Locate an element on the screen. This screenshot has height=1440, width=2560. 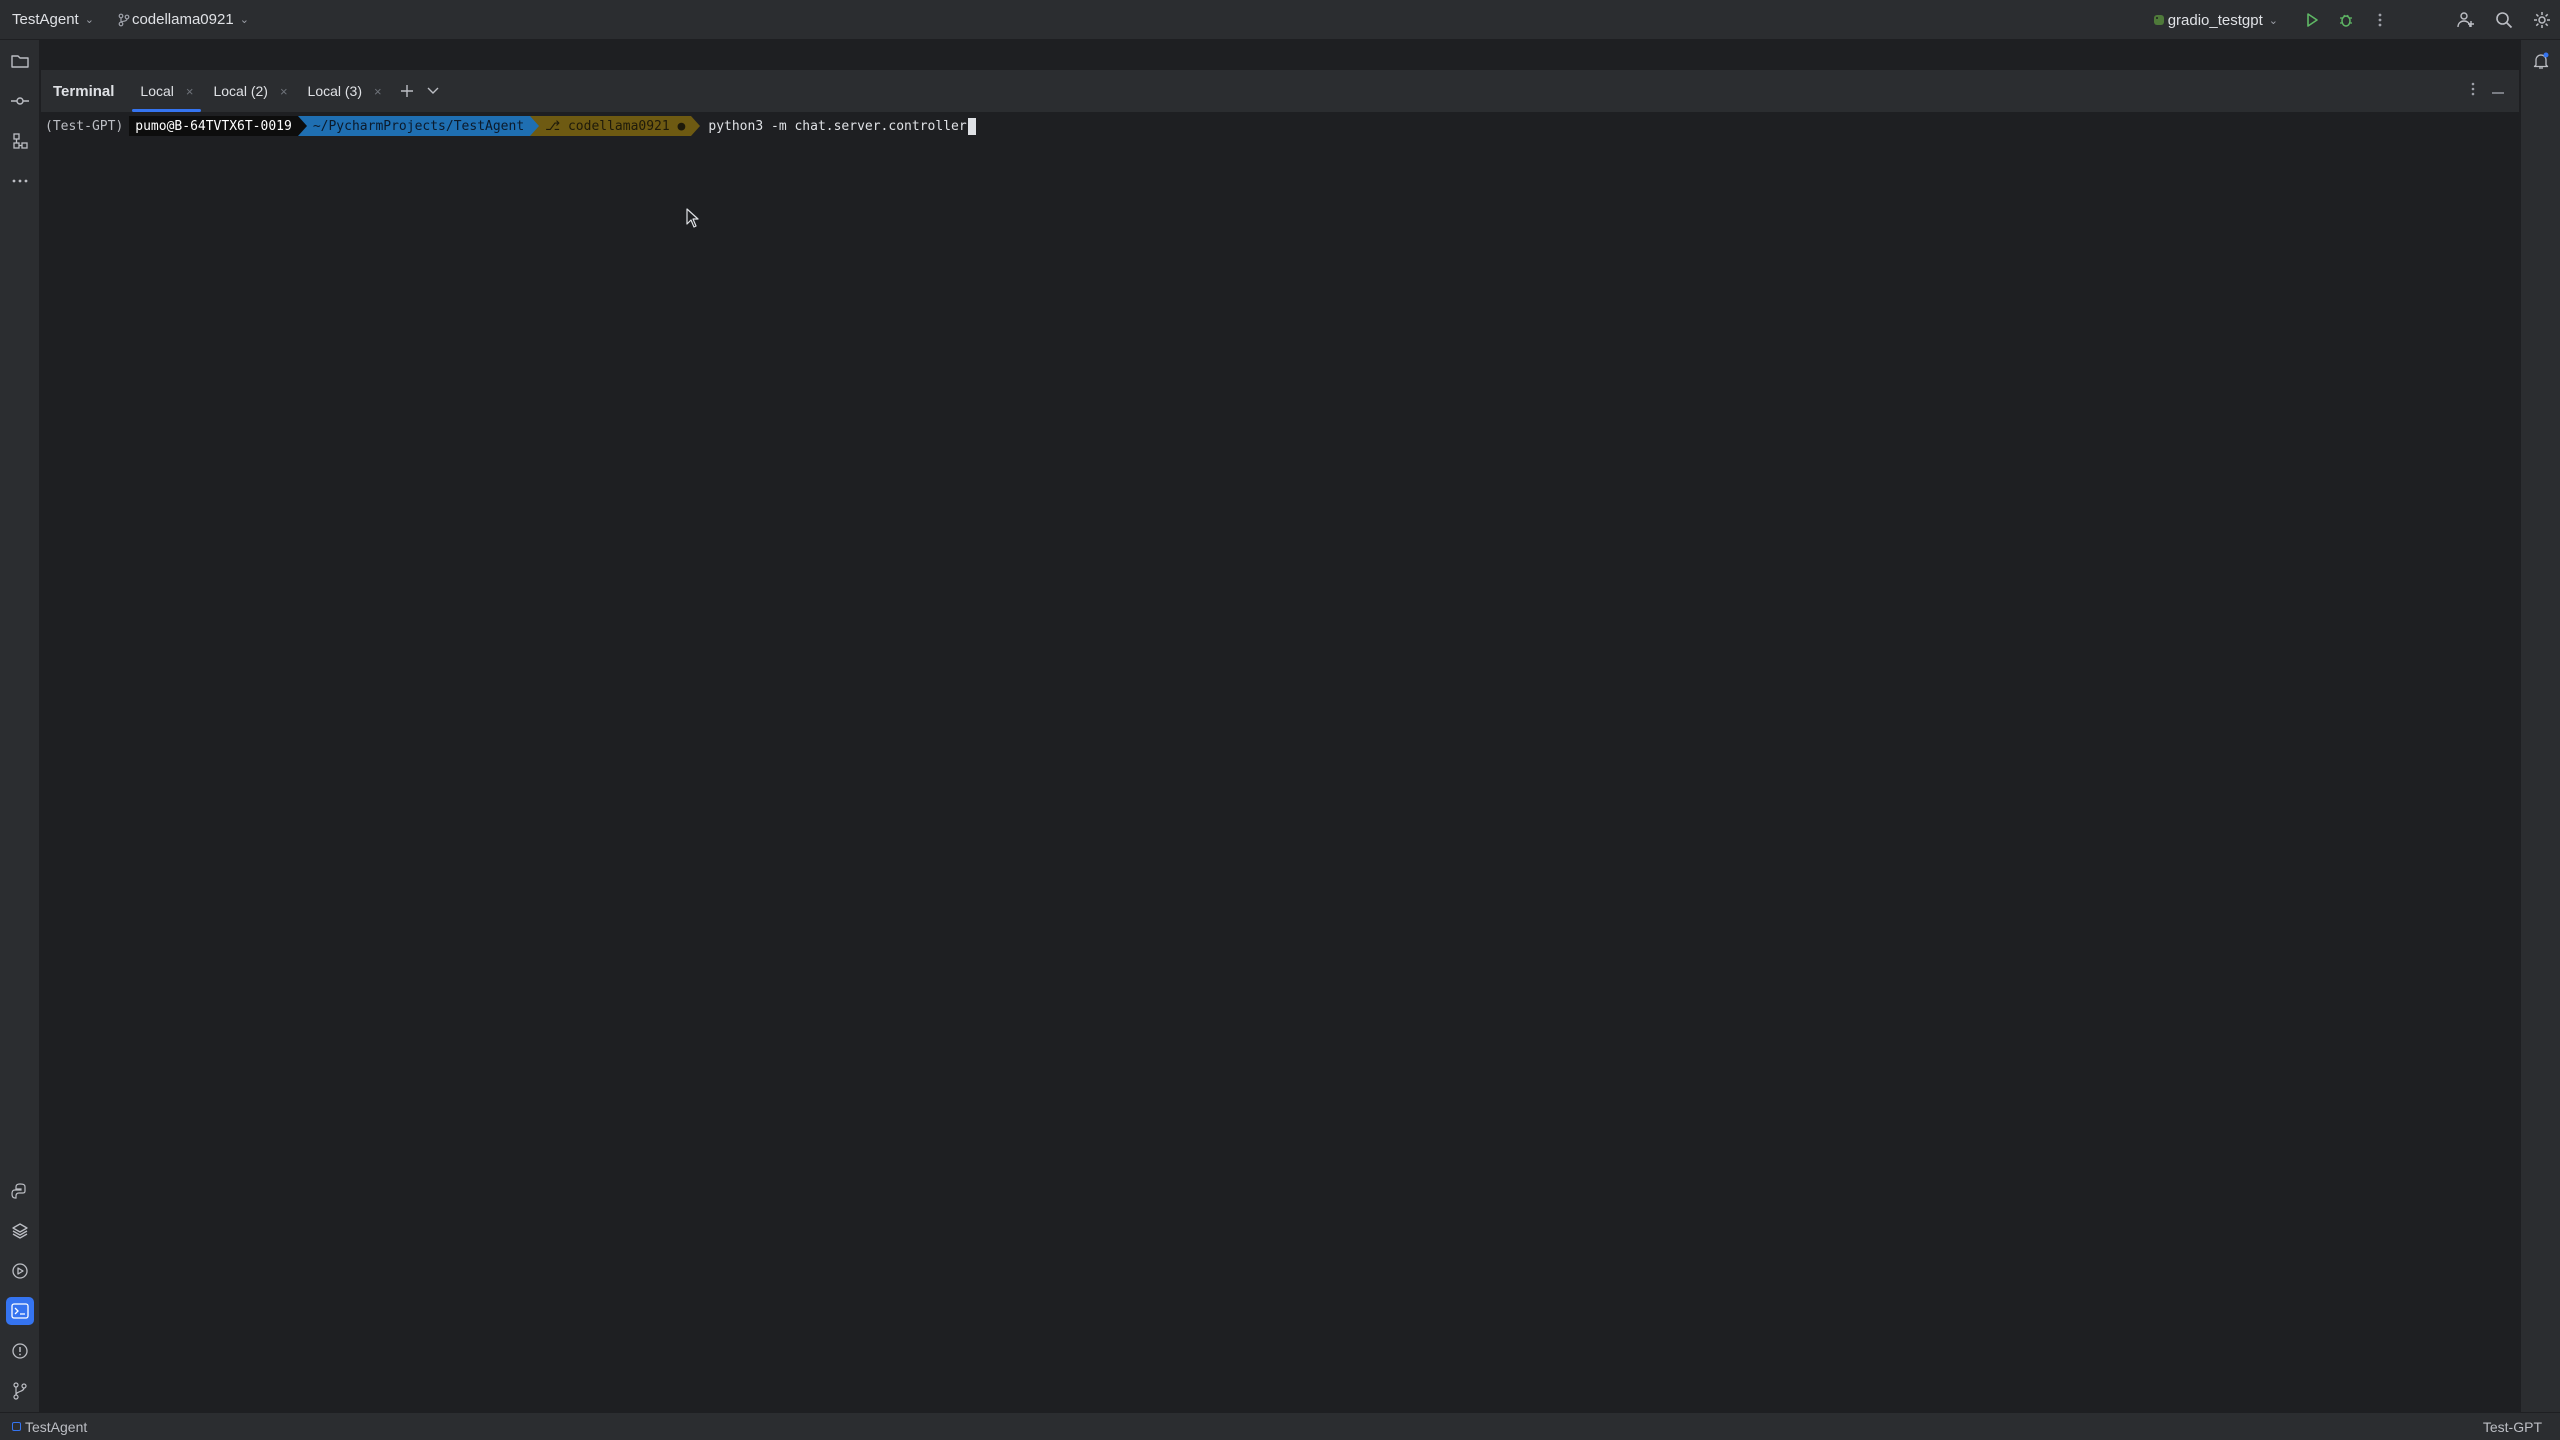
tab-local-3: Local (3) × is located at coordinates (345, 91).